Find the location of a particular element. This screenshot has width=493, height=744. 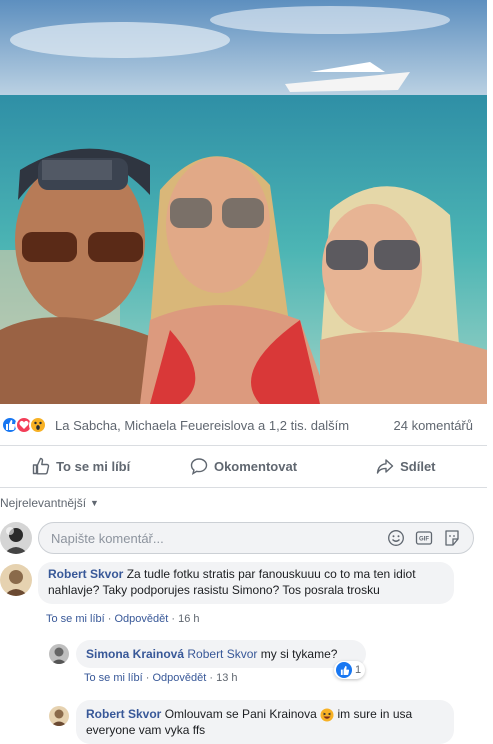

comment-button-label: Okomentovat is located at coordinates (255, 466).